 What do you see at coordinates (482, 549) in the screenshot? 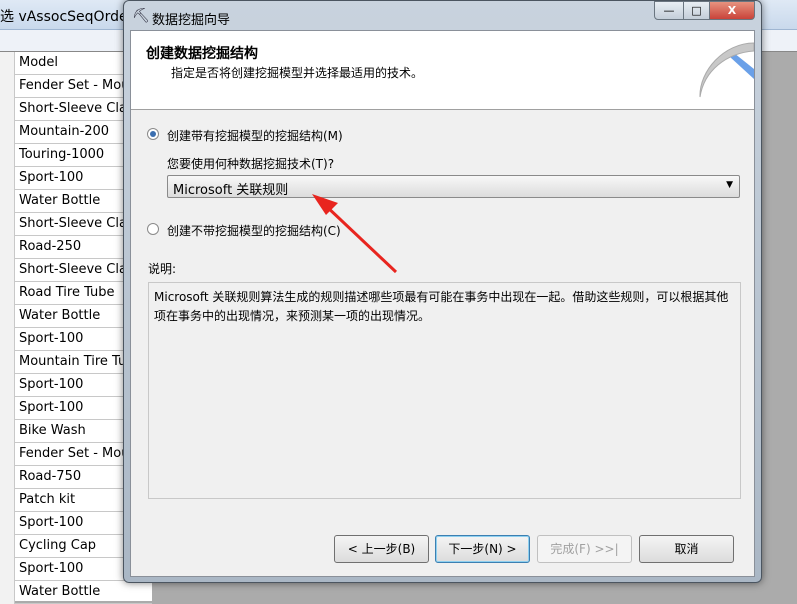
I see `next-button: 下一步(N) >` at bounding box center [482, 549].